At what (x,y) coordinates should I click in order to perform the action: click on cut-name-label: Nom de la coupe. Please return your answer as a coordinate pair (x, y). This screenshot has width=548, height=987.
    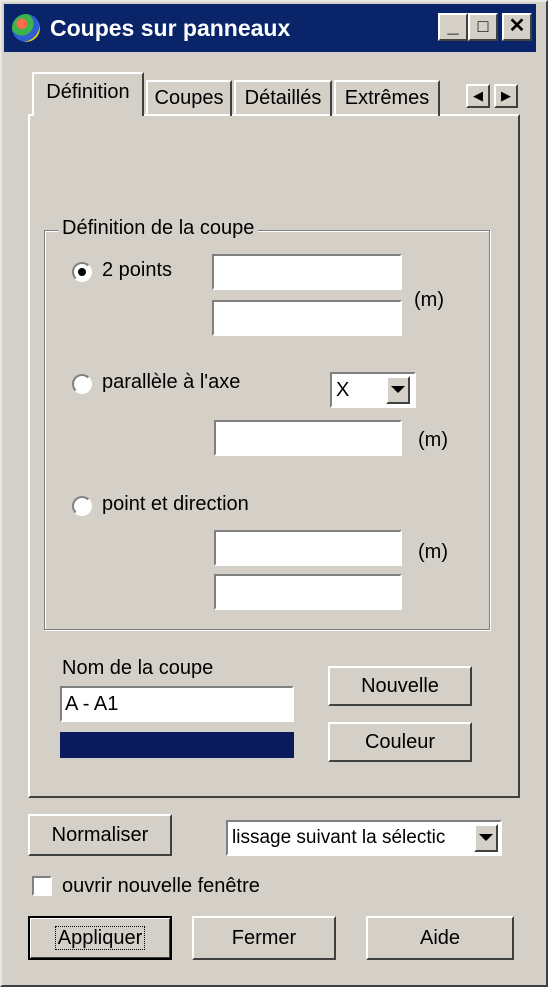
    Looking at the image, I should click on (138, 668).